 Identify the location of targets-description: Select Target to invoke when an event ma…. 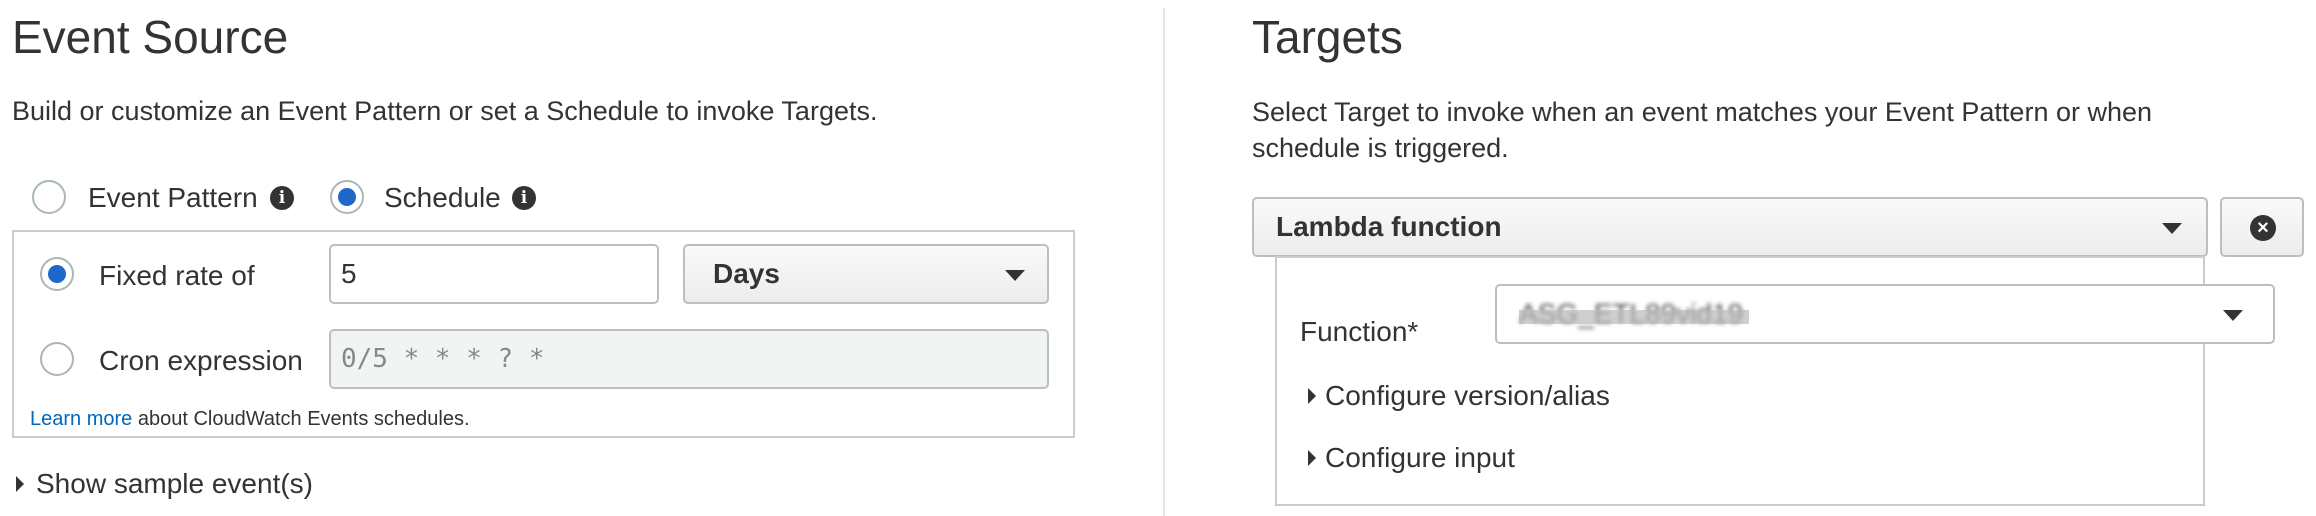
(1702, 130).